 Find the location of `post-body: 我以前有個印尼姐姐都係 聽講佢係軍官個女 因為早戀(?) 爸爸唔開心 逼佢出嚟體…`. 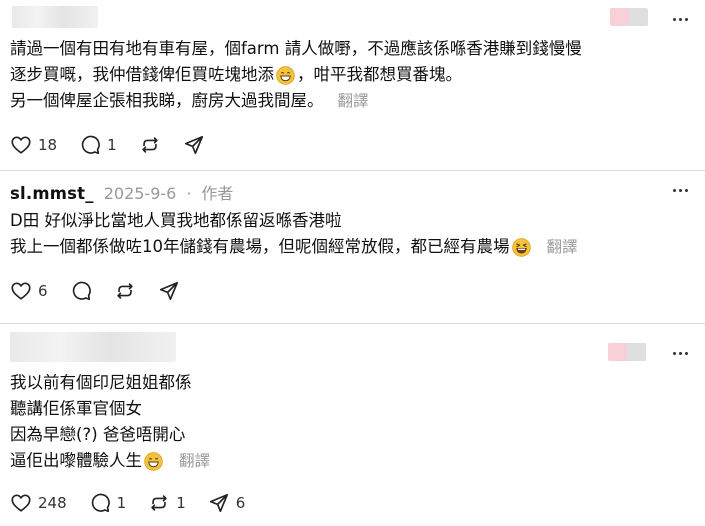

post-body: 我以前有個印尼姐姐都係 聽講佢係軍官個女 因為早戀(?) 爸爸唔開心 逼佢出嚟體… is located at coordinates (110, 422).